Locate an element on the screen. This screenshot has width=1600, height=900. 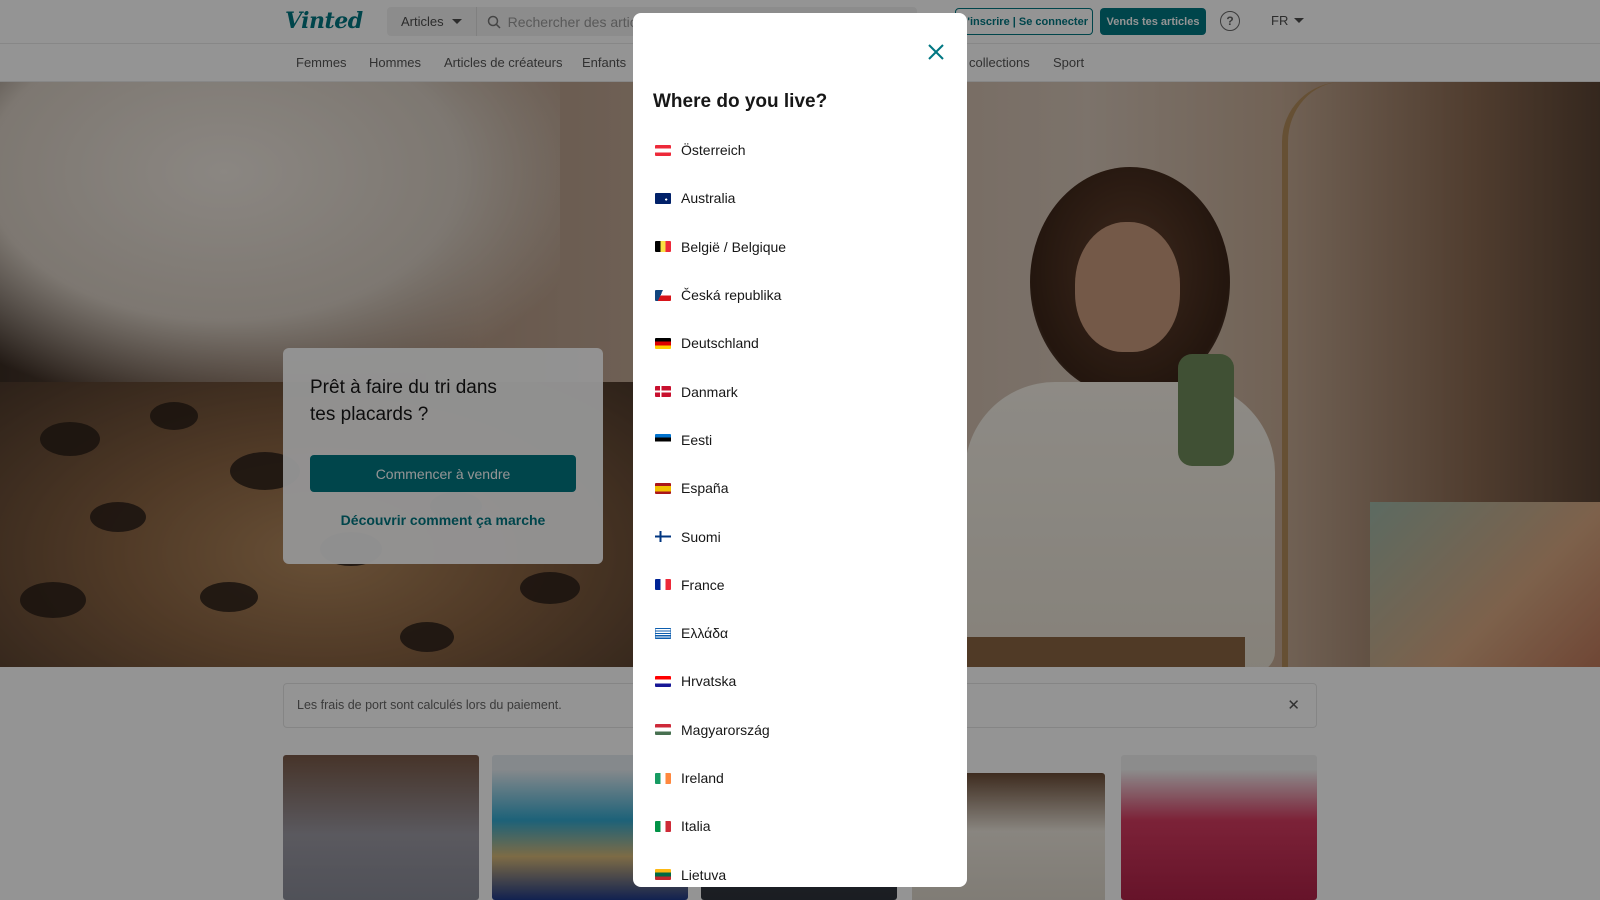
country-item: Ireland is located at coordinates (800, 778).